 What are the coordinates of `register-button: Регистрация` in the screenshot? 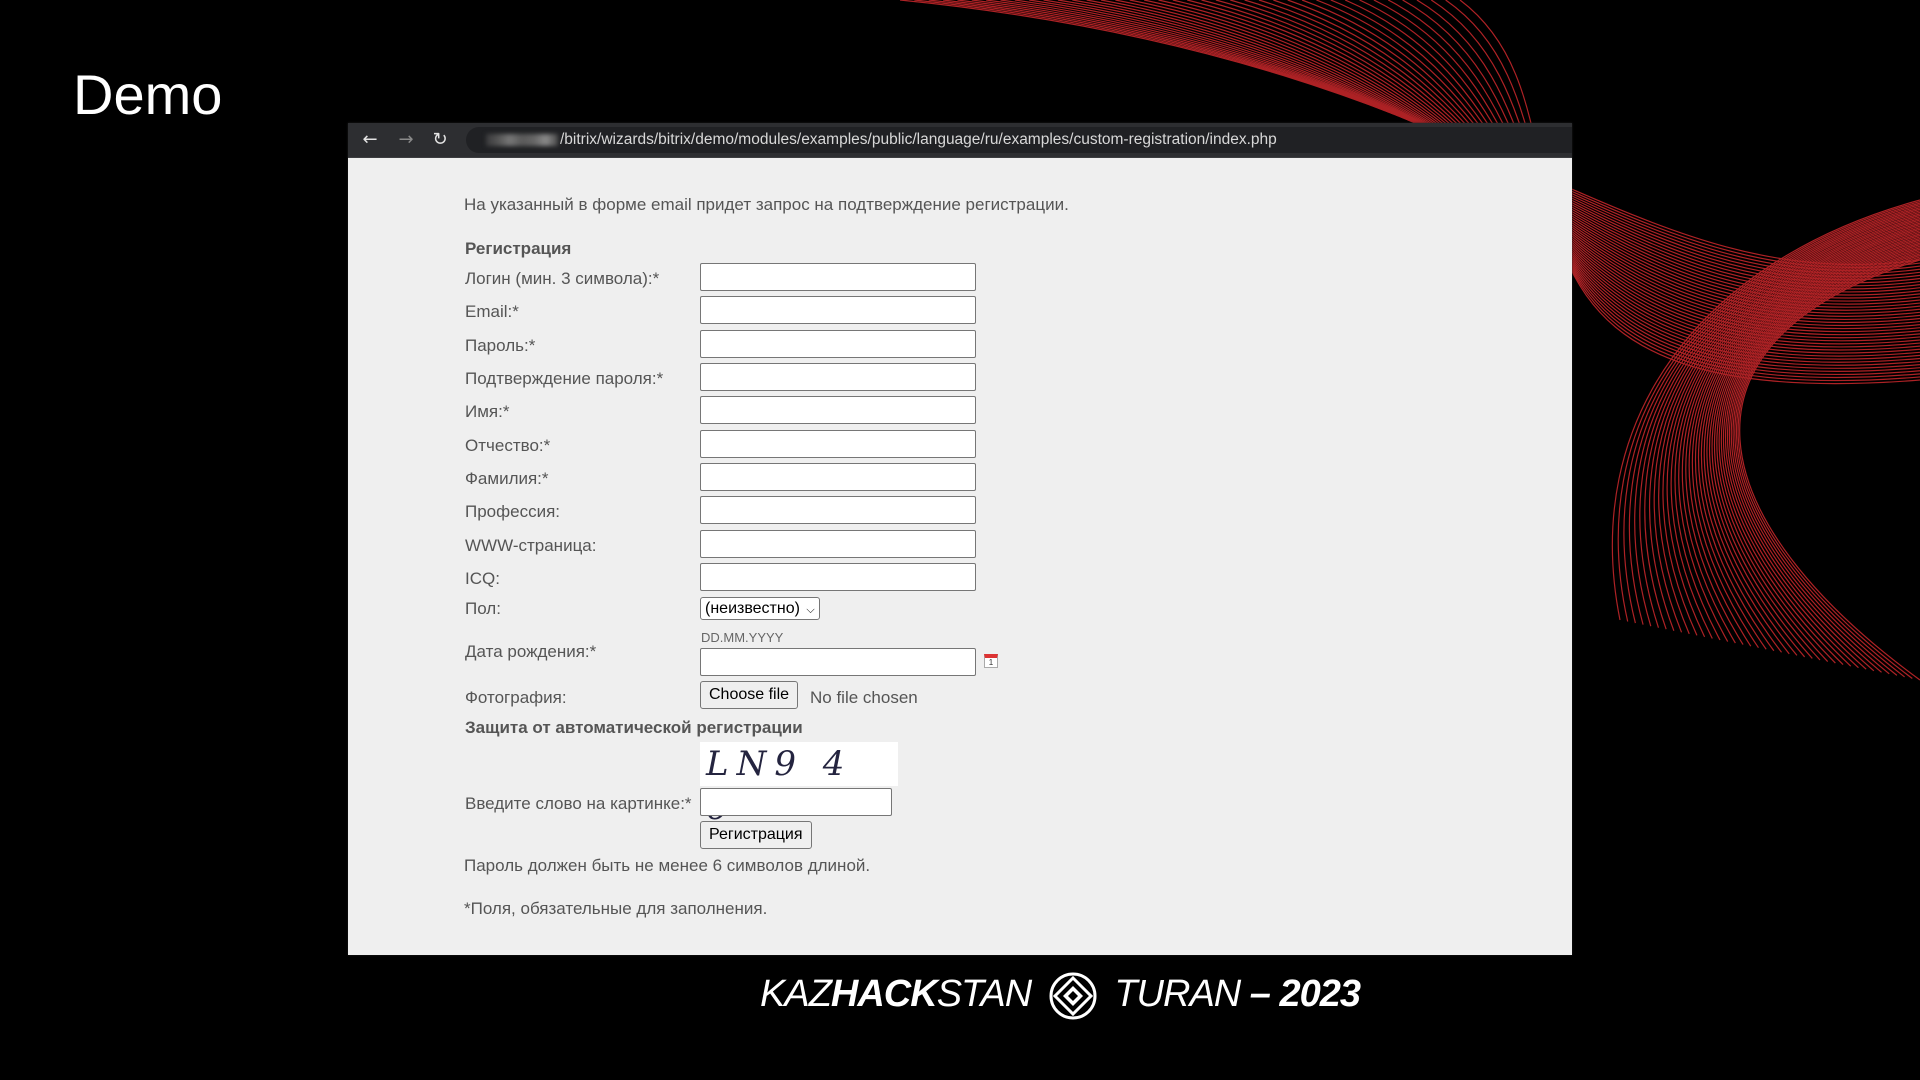 It's located at (756, 835).